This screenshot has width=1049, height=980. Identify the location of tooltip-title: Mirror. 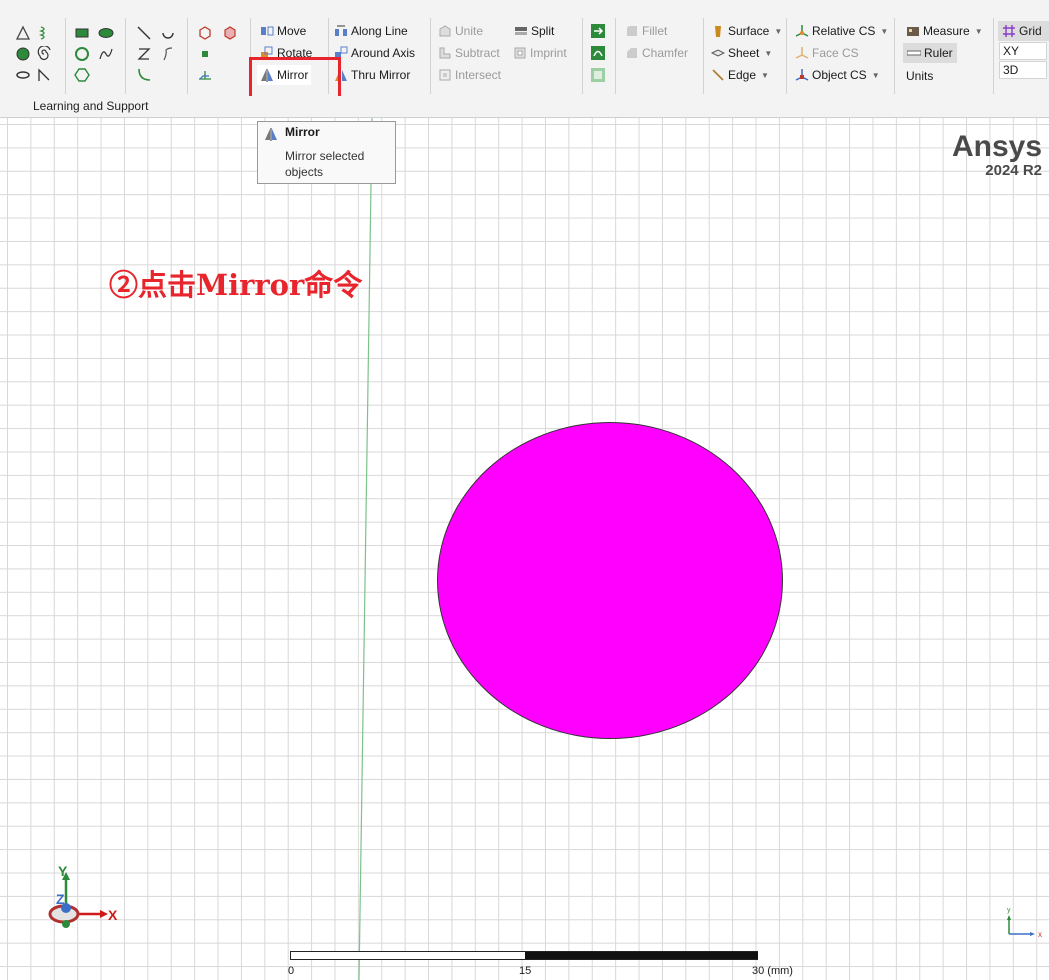
(302, 132).